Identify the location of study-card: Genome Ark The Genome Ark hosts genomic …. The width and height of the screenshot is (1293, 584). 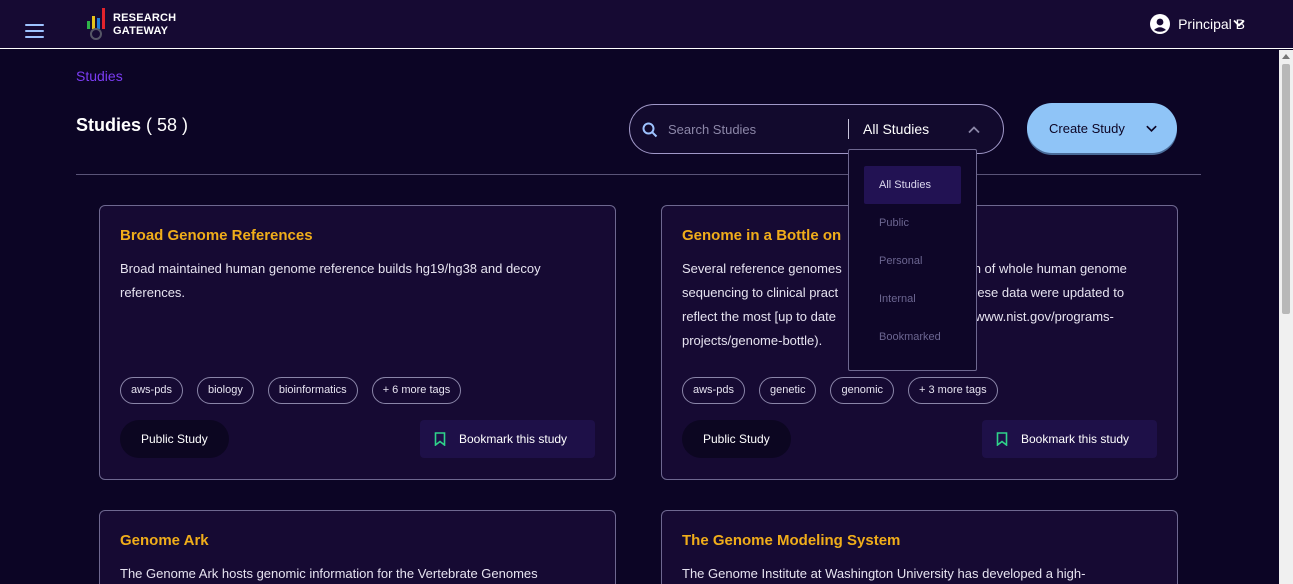
(357, 547).